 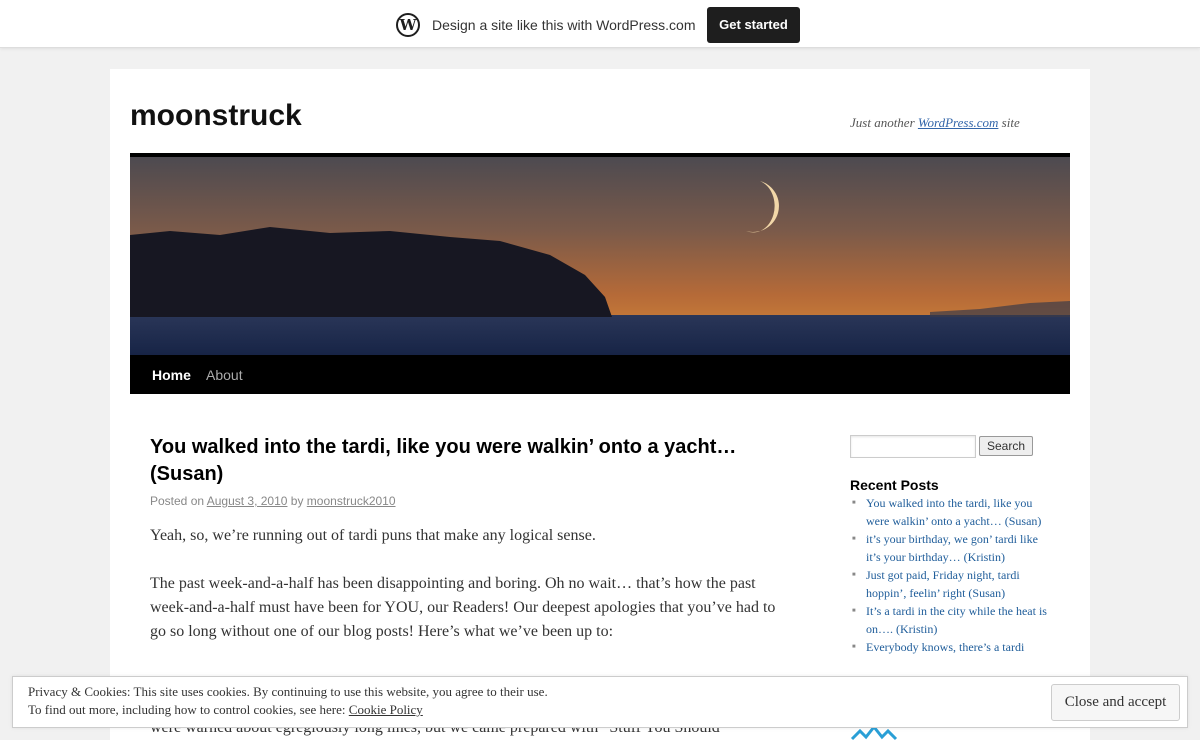 What do you see at coordinates (297, 501) in the screenshot?
I see `by-label: by` at bounding box center [297, 501].